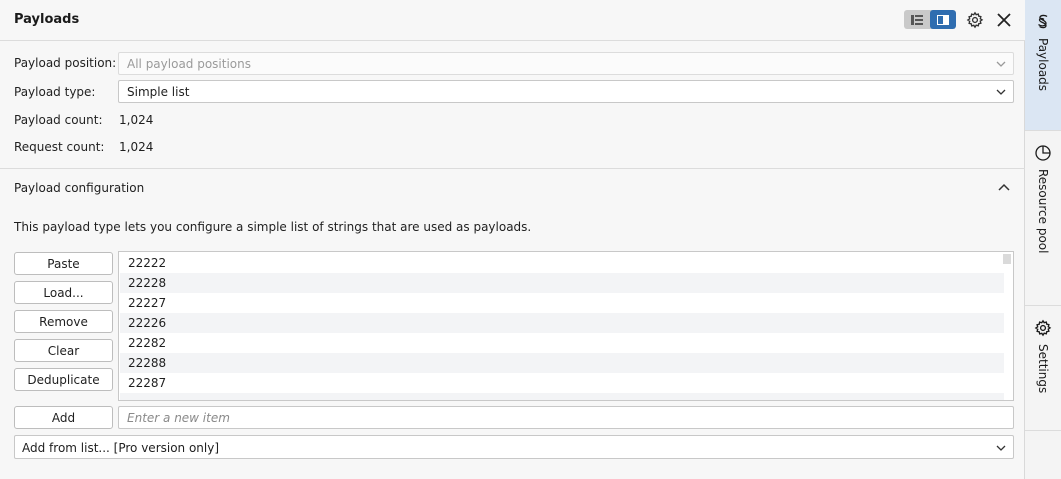 The width and height of the screenshot is (1061, 479). What do you see at coordinates (1043, 22) in the screenshot?
I see `payloads-icon` at bounding box center [1043, 22].